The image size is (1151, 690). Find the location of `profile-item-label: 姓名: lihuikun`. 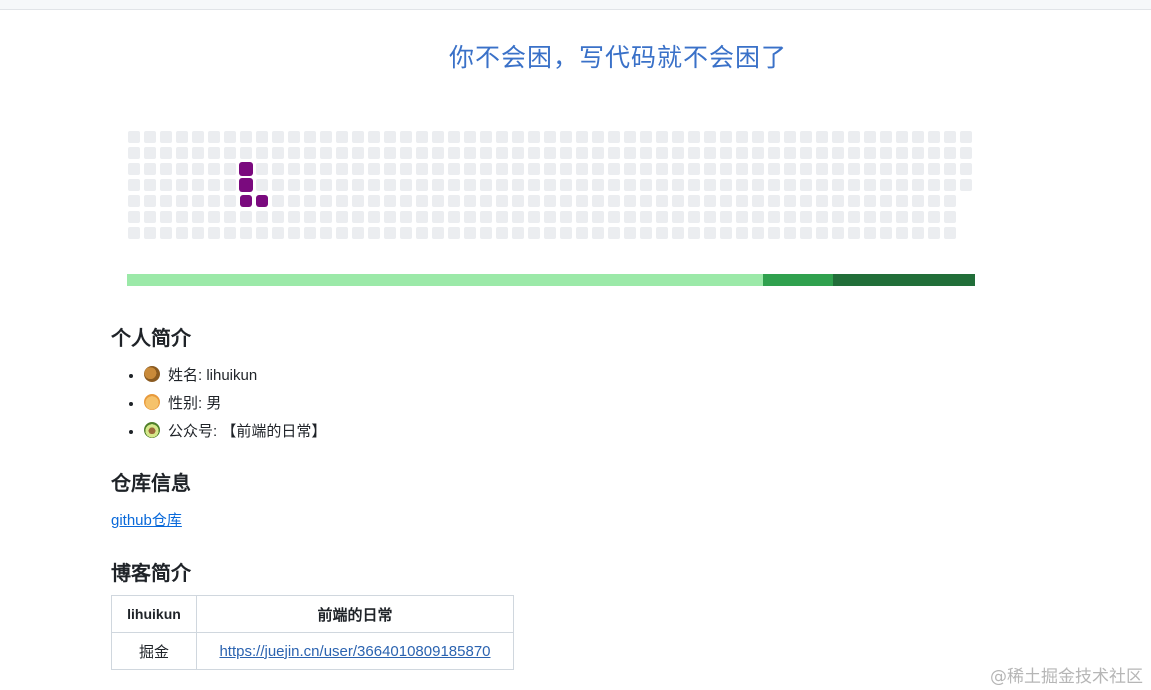

profile-item-label: 姓名: lihuikun is located at coordinates (213, 375).